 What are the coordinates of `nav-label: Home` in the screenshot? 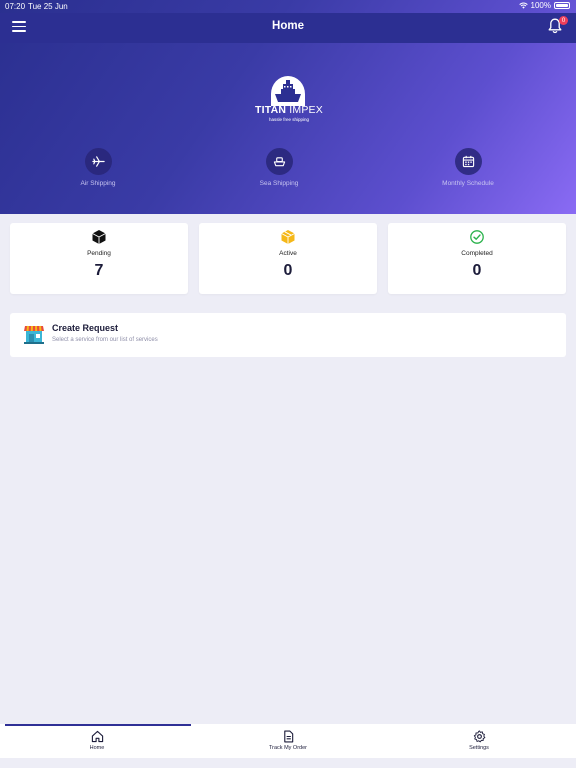 It's located at (97, 748).